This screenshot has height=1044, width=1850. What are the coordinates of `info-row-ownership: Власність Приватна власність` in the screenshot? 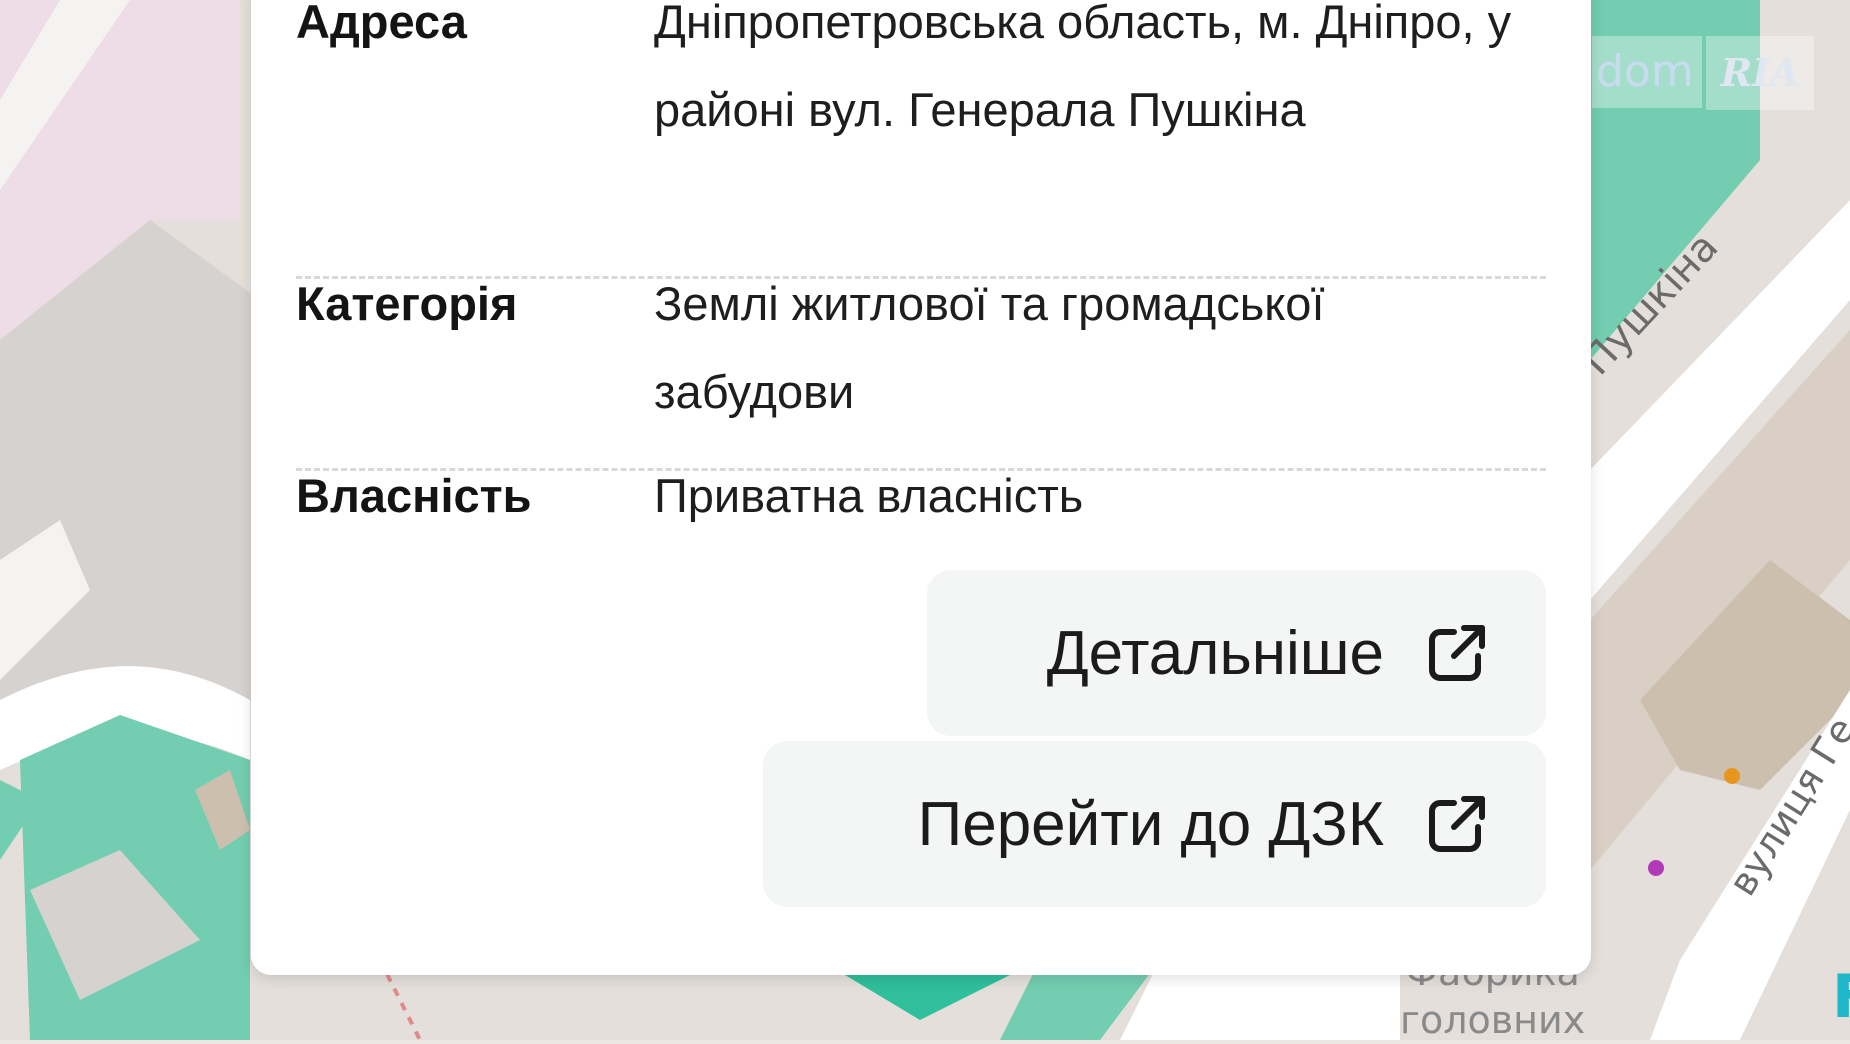 It's located at (921, 500).